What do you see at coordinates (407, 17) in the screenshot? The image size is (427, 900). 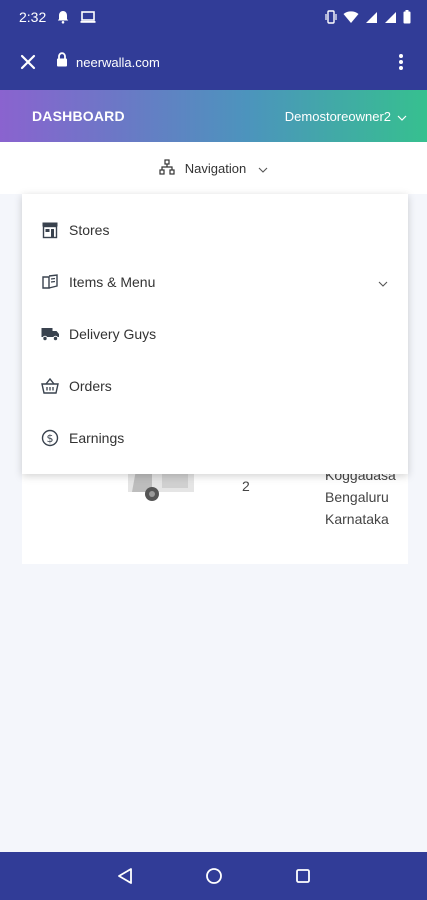 I see `battery-icon` at bounding box center [407, 17].